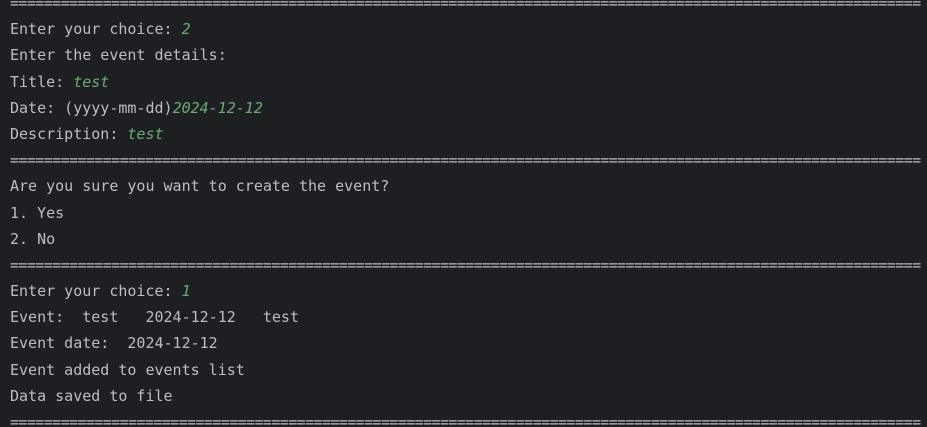  I want to click on prompt-text: Description:, so click(69, 133).